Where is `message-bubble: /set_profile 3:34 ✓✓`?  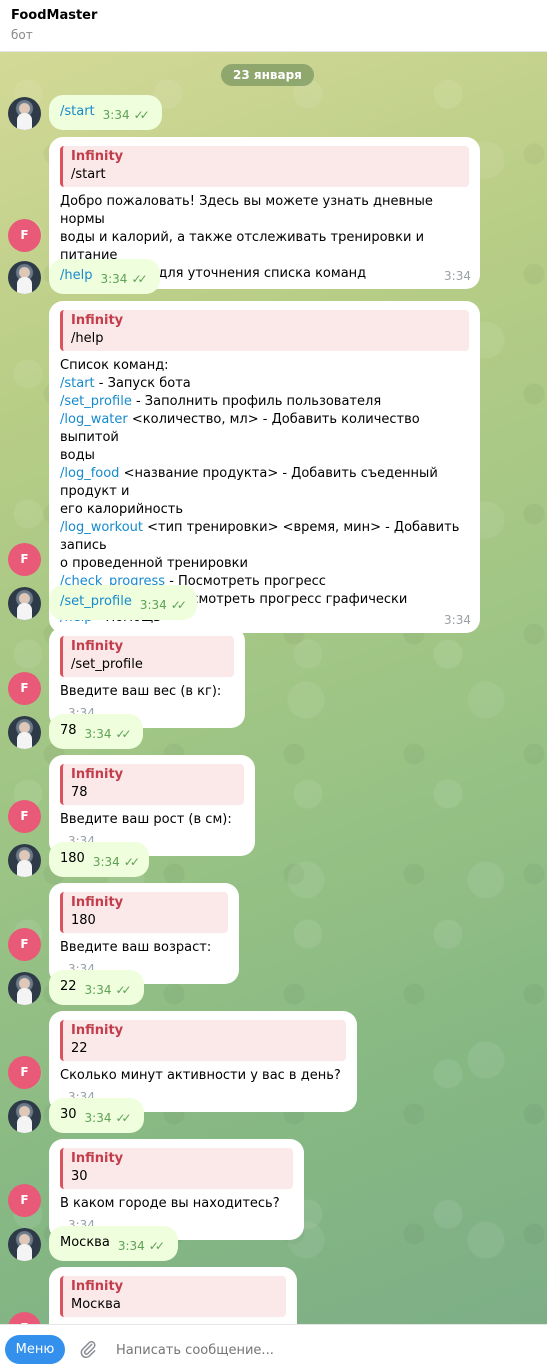 message-bubble: /set_profile 3:34 ✓✓ is located at coordinates (123, 602).